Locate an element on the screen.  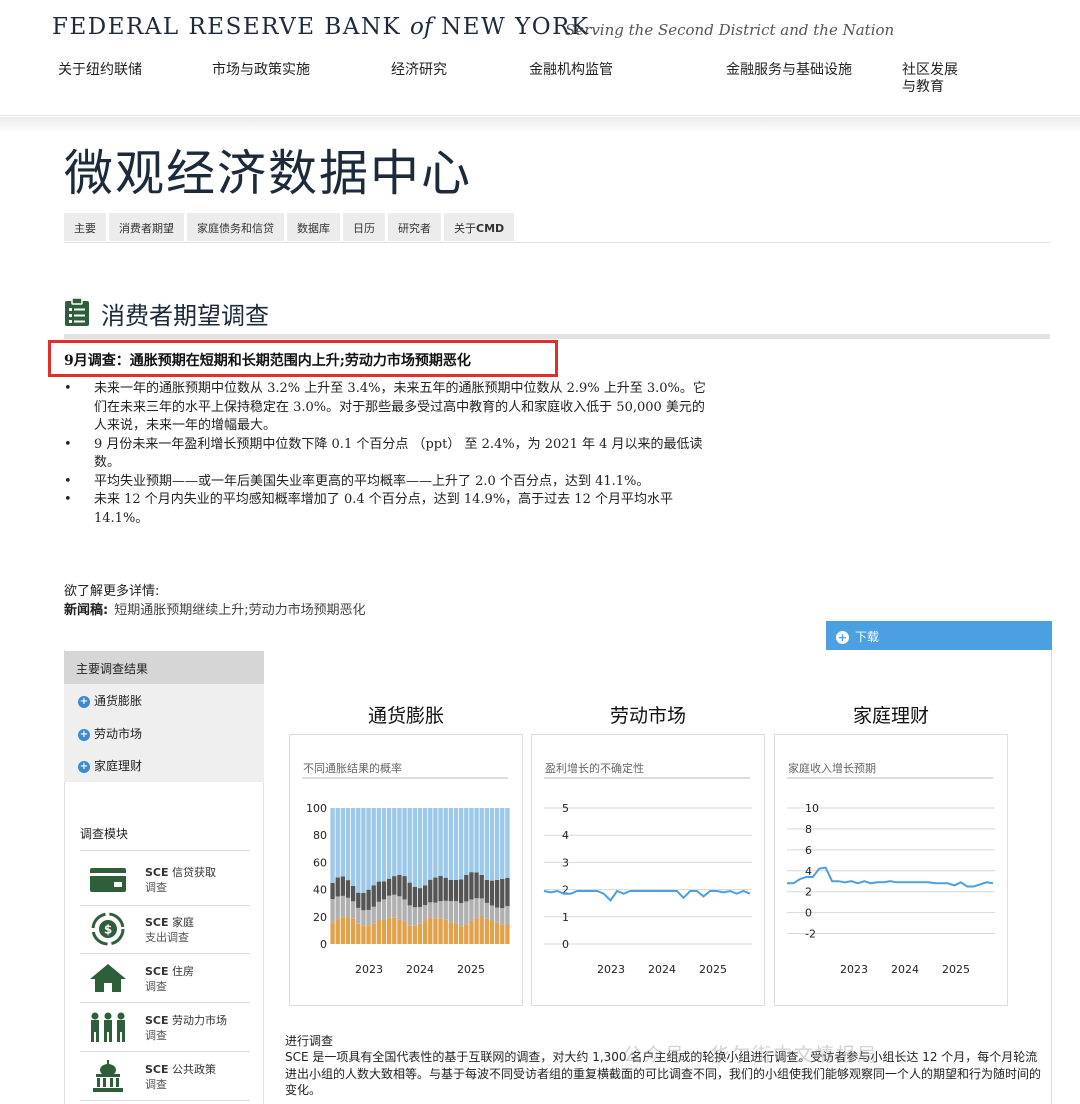
tab-calendar: 日历 is located at coordinates (364, 227).